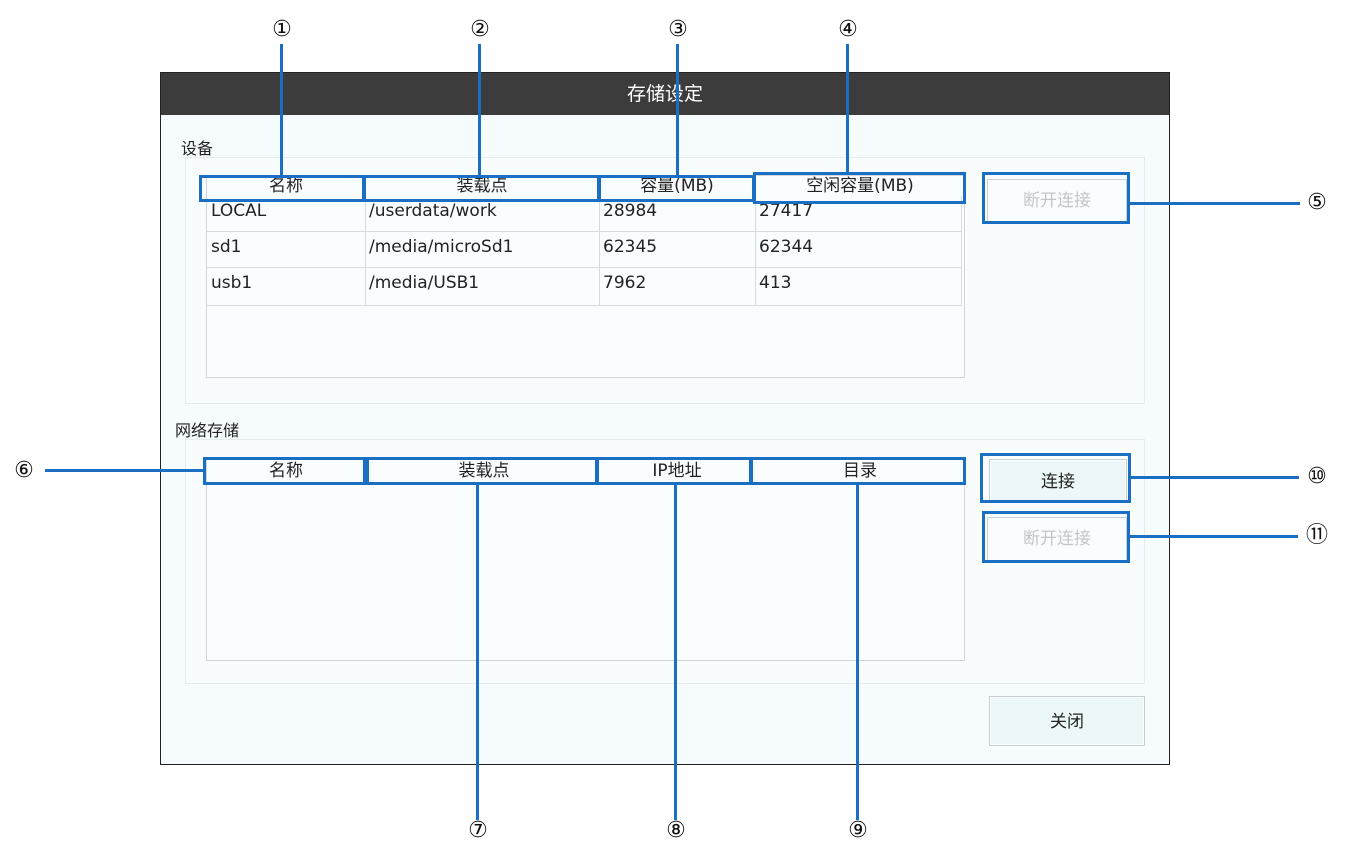 The width and height of the screenshot is (1352, 844). Describe the element at coordinates (282, 29) in the screenshot. I see `callout-number-1: ①` at that location.